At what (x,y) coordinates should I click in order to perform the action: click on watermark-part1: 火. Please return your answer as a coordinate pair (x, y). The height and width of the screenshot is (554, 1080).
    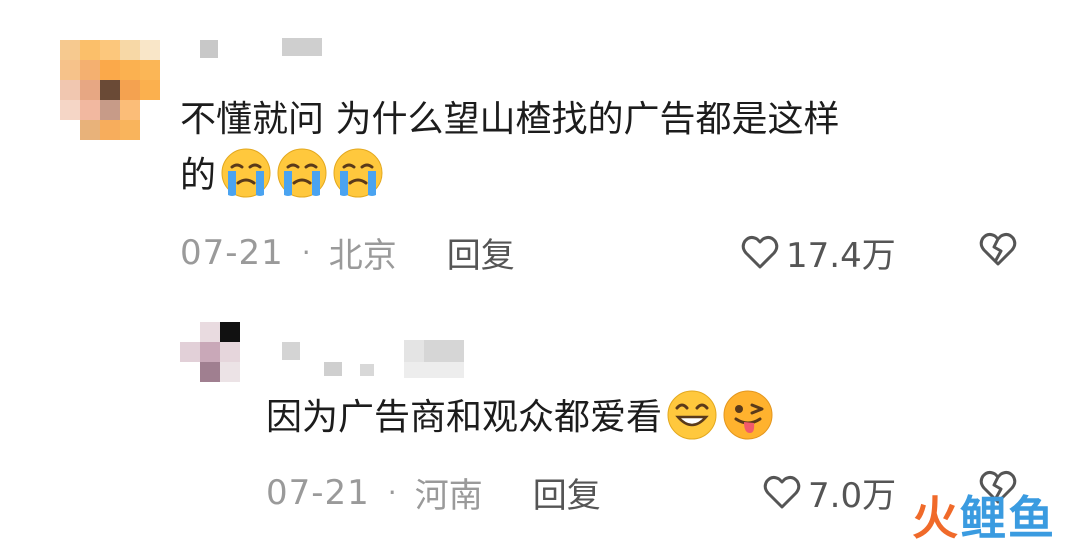
    Looking at the image, I should click on (936, 518).